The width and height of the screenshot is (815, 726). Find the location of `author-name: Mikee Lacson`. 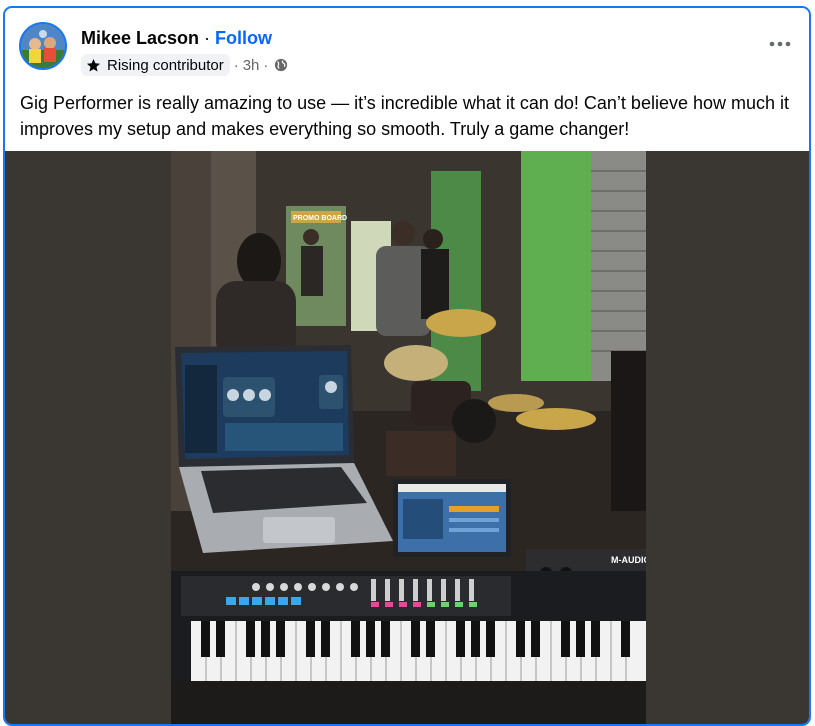

author-name: Mikee Lacson is located at coordinates (140, 38).